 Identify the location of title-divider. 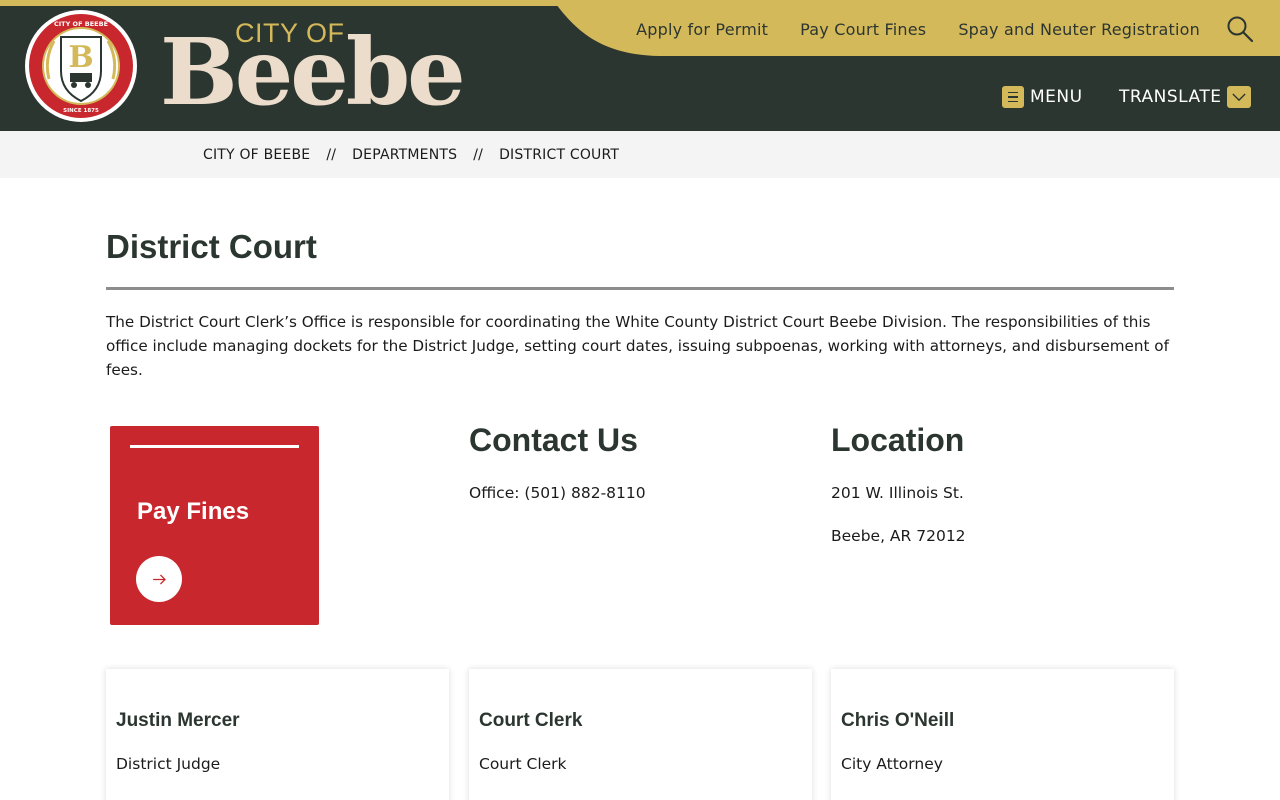
(640, 288).